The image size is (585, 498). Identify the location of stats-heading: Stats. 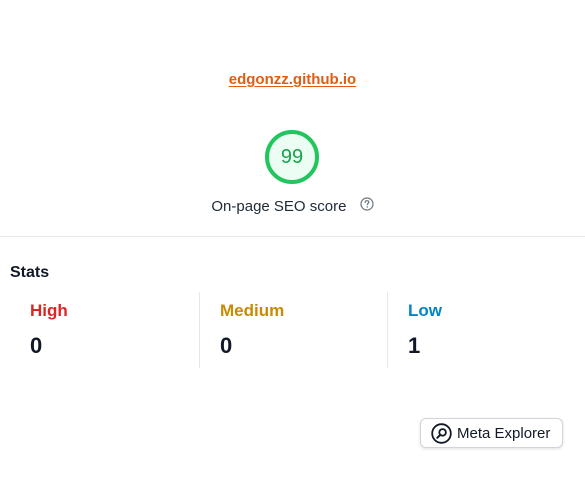
(30, 272).